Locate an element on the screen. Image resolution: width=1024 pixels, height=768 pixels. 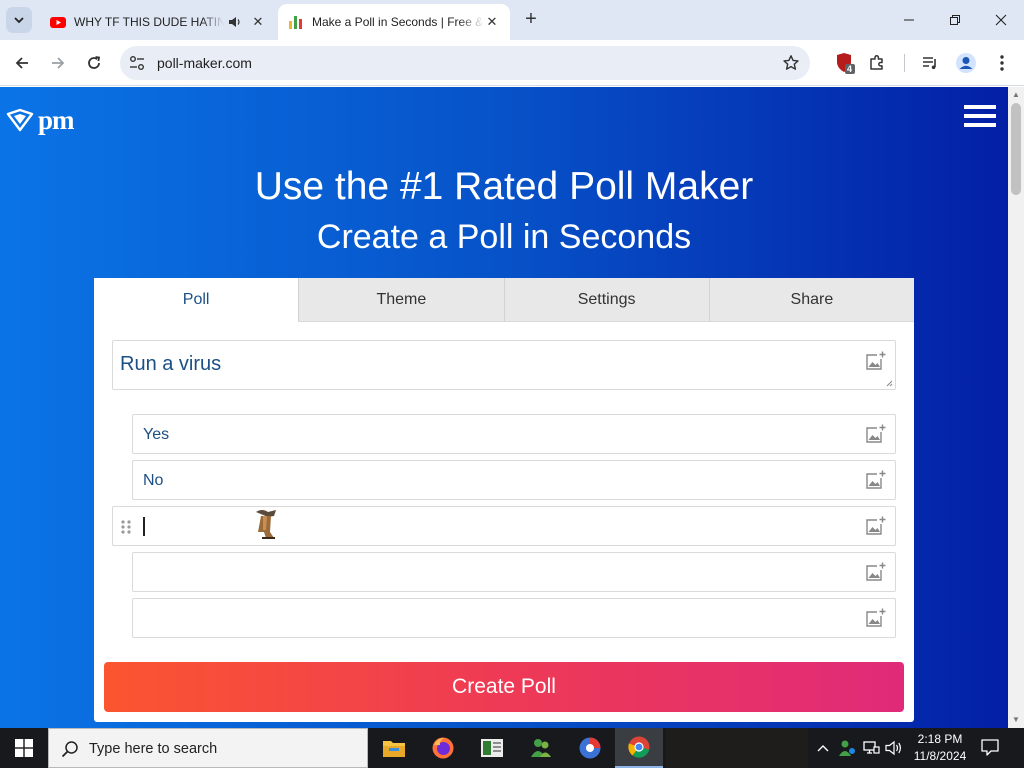
tab-poll: Poll is located at coordinates (196, 300).